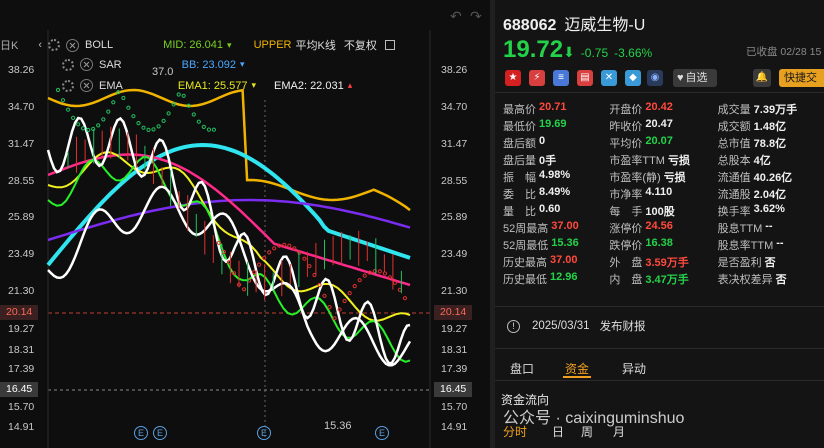 The width and height of the screenshot is (824, 448). What do you see at coordinates (556, 143) in the screenshot?
I see `quote-cell: 盘后额 0` at bounding box center [556, 143].